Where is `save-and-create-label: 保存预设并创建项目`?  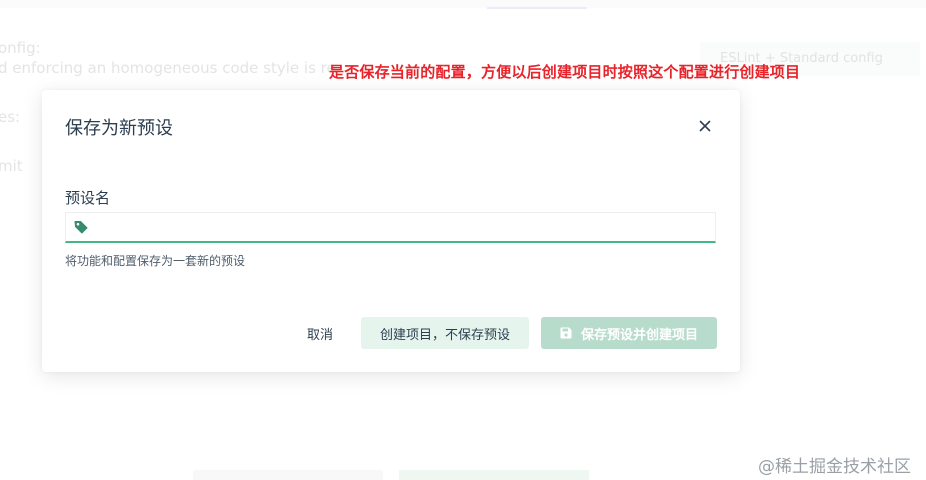
save-and-create-label: 保存预设并创建项目 is located at coordinates (639, 335).